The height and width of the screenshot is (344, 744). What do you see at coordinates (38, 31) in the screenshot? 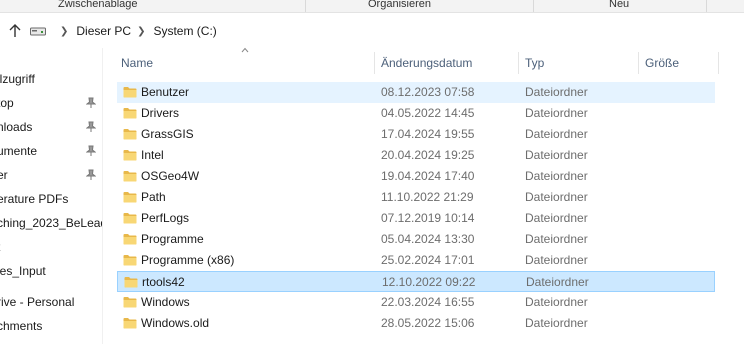
I see `this-pc-icon` at bounding box center [38, 31].